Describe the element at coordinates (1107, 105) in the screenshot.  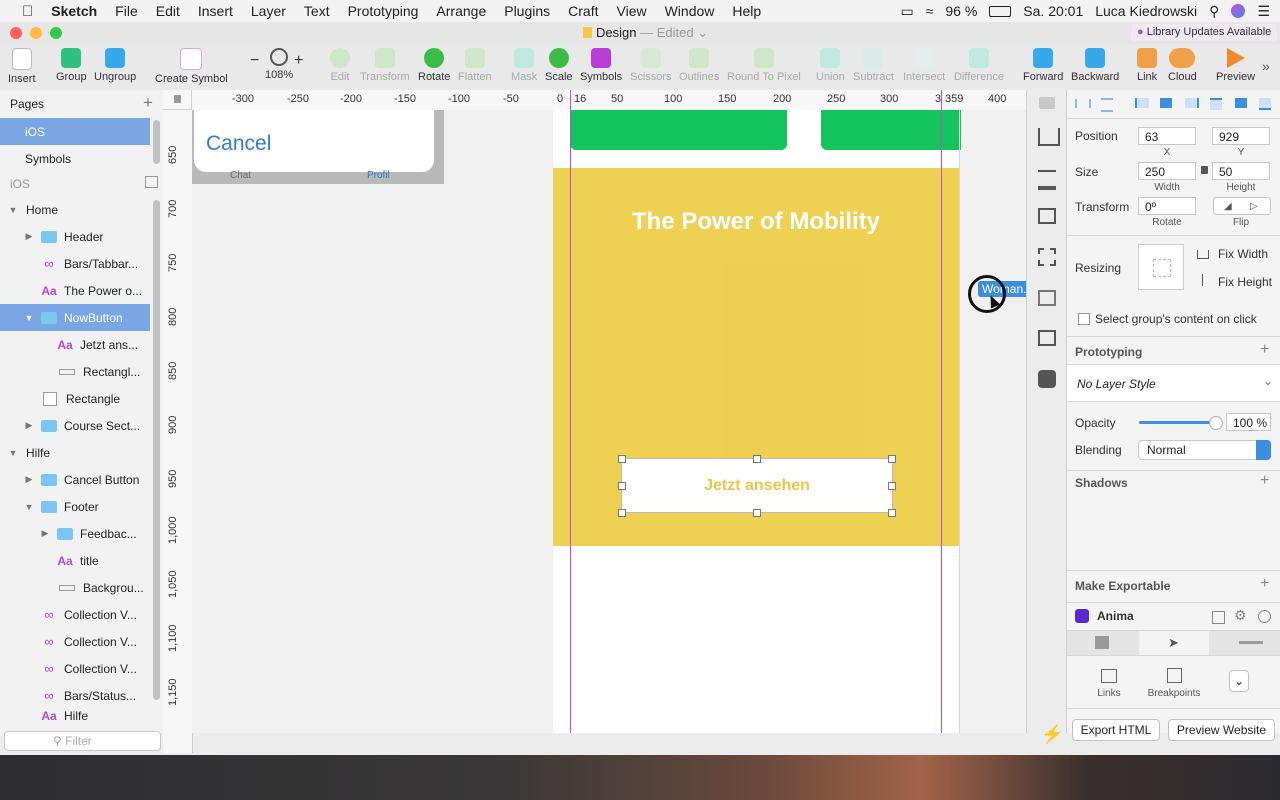
I see `distribute-vertical-icon` at that location.